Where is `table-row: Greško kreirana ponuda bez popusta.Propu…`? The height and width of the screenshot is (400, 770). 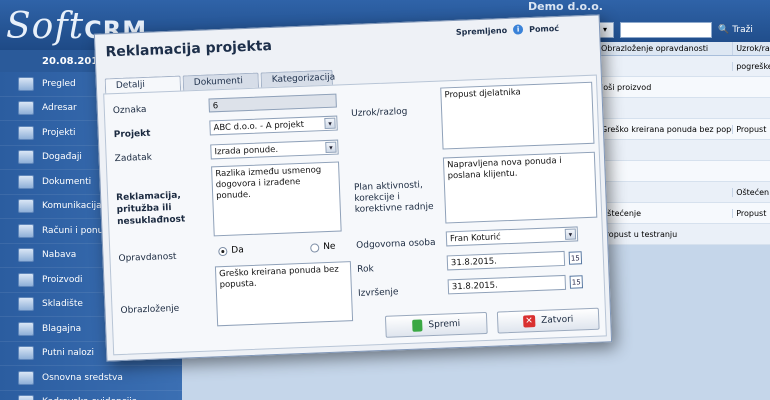 table-row: Greško kreirana ponuda bez popusta.Propu… is located at coordinates (683, 129).